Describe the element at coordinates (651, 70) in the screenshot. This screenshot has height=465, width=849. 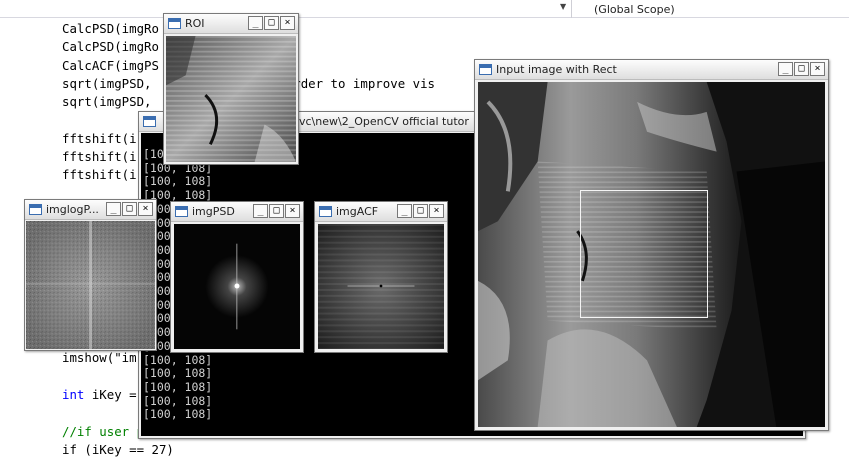
I see `input-image-titlebar: Input image with Rect _ □ ×` at that location.